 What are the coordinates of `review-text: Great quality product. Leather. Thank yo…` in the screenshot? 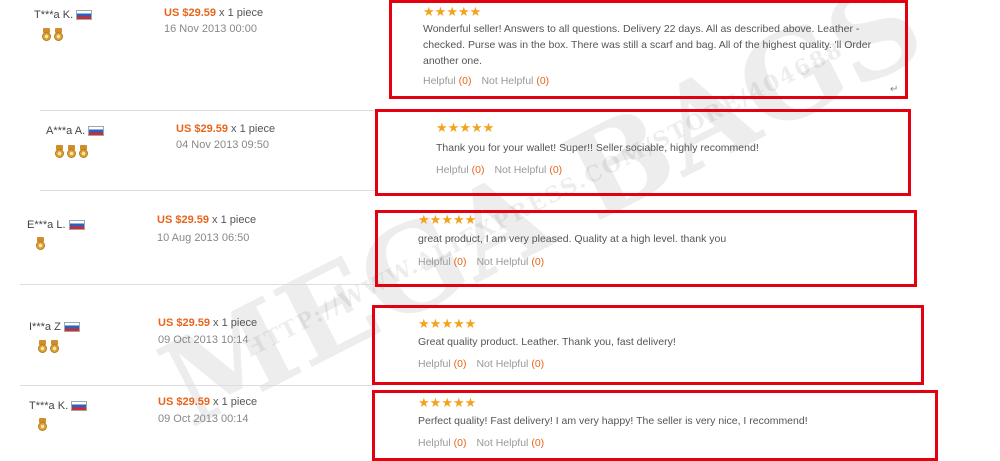 It's located at (547, 342).